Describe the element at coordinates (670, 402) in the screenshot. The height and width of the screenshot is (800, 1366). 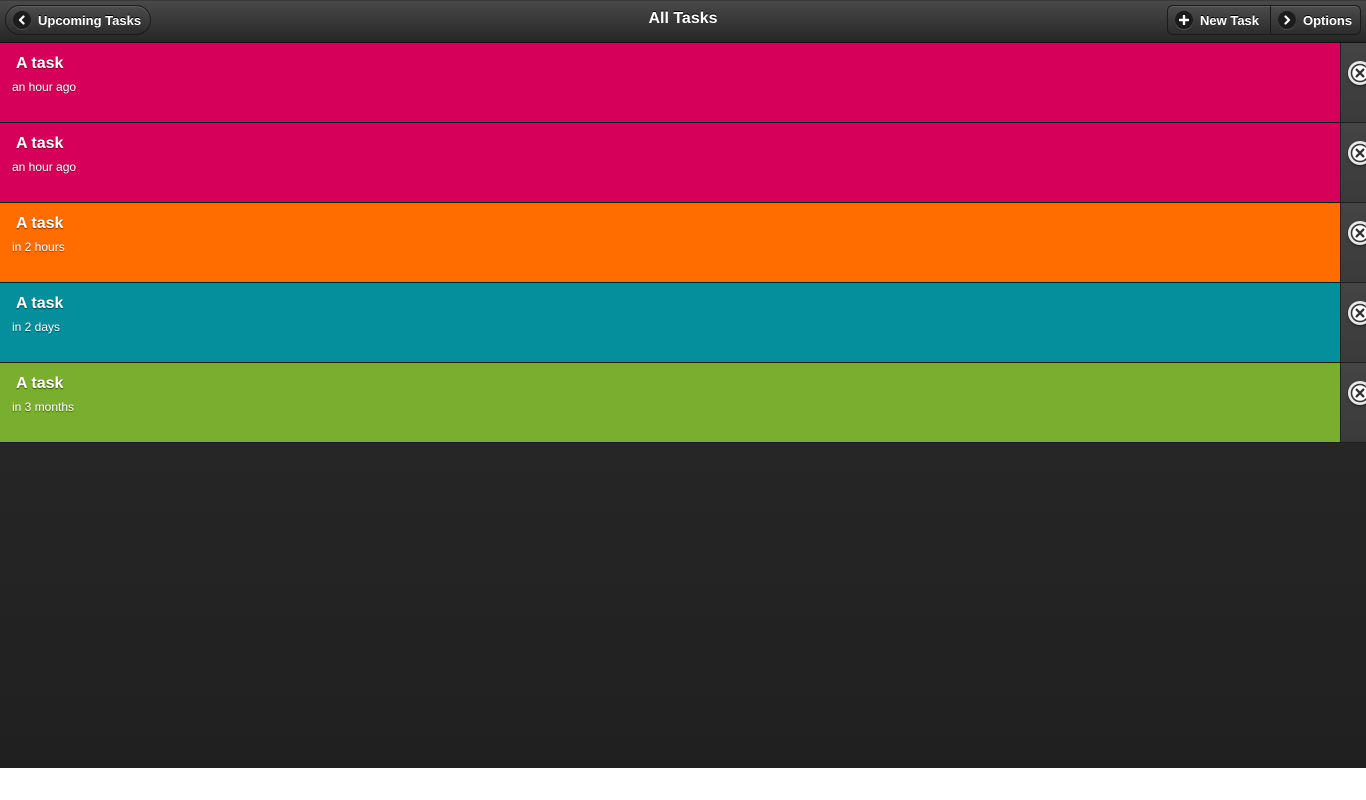
I see `task-item: A task in 3 months` at that location.